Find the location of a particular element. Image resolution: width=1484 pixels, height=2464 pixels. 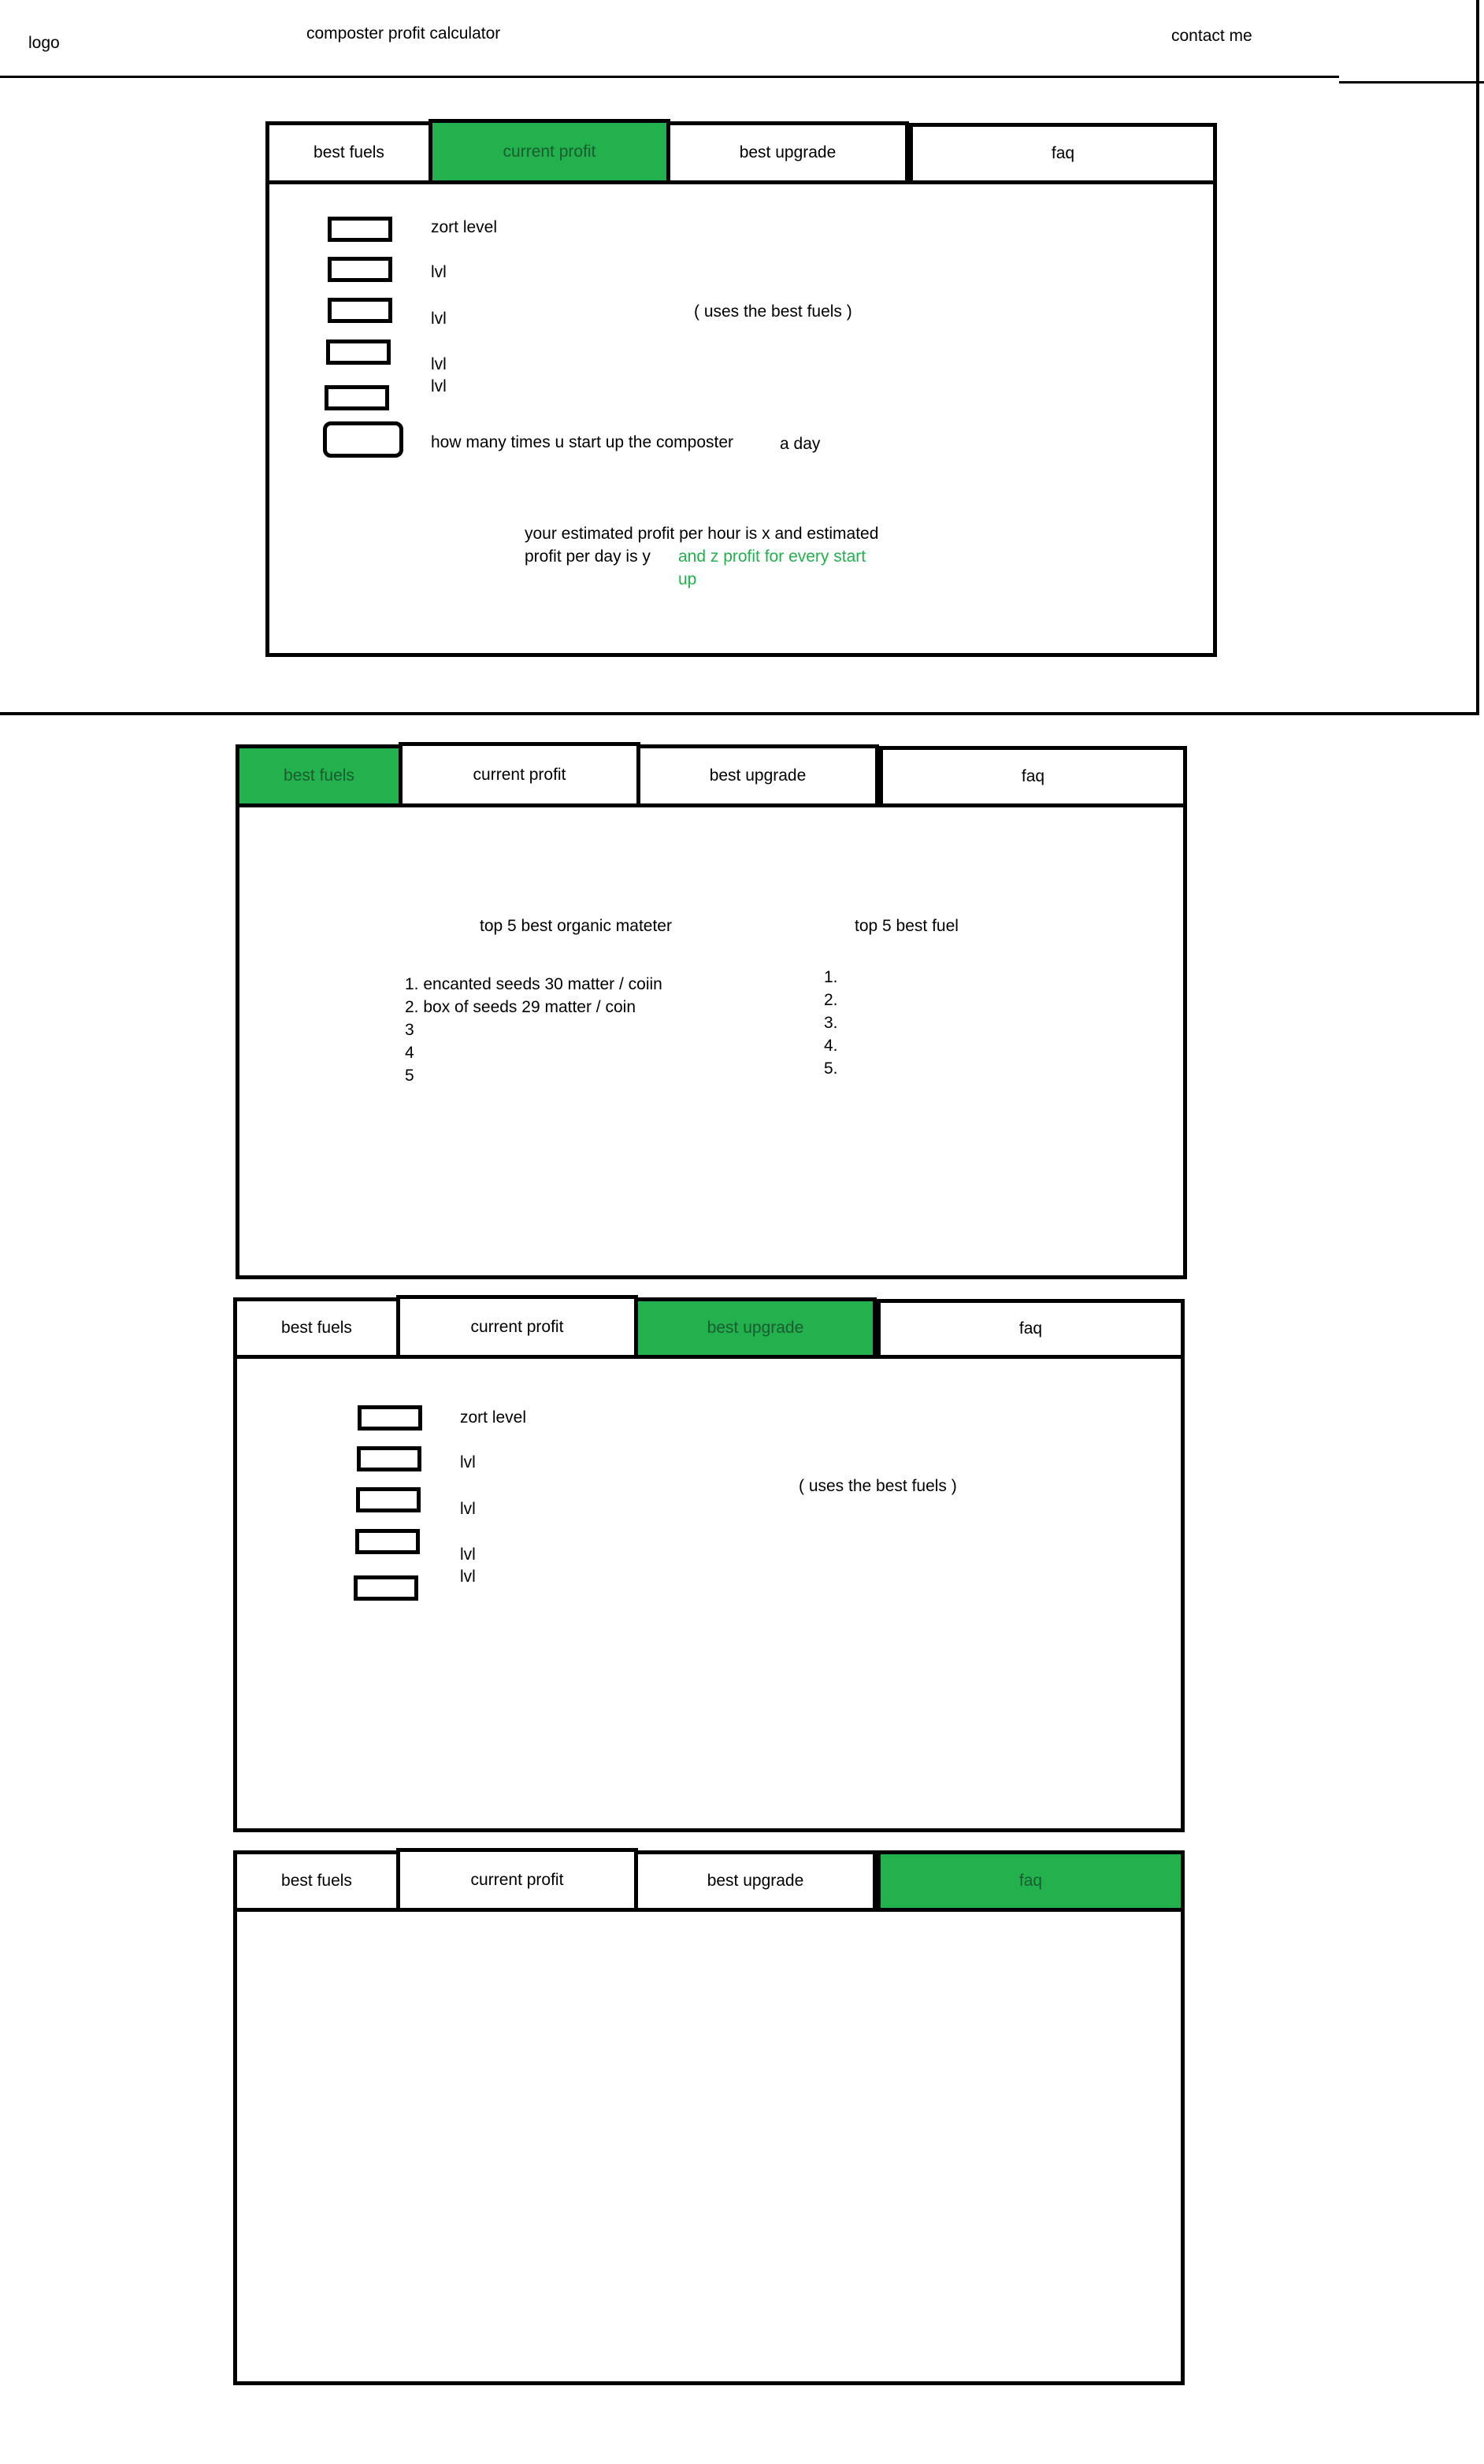

fuel-list-title: top 5 best fuel is located at coordinates (907, 926).